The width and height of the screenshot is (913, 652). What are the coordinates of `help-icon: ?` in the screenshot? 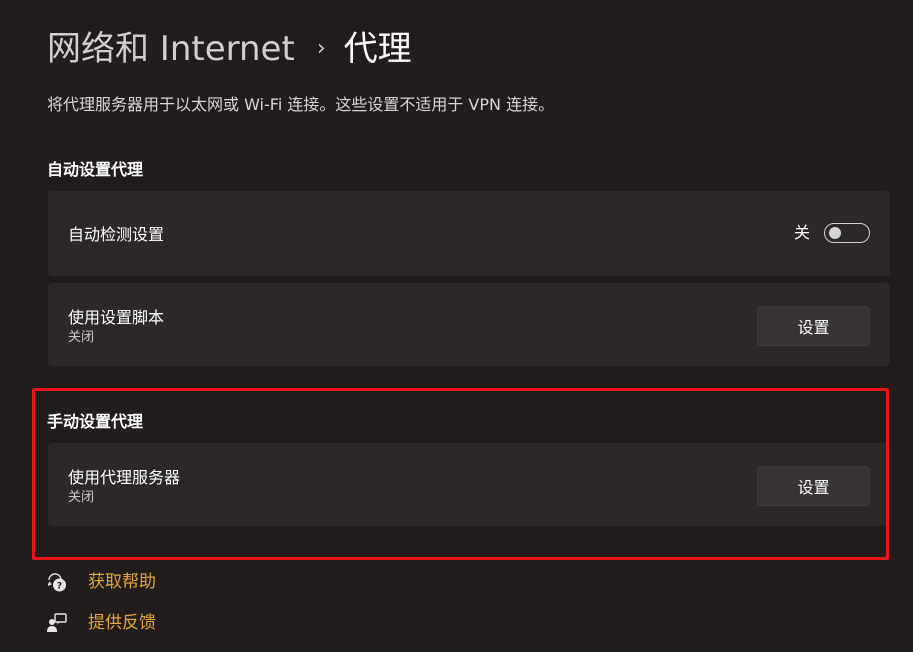 It's located at (56, 582).